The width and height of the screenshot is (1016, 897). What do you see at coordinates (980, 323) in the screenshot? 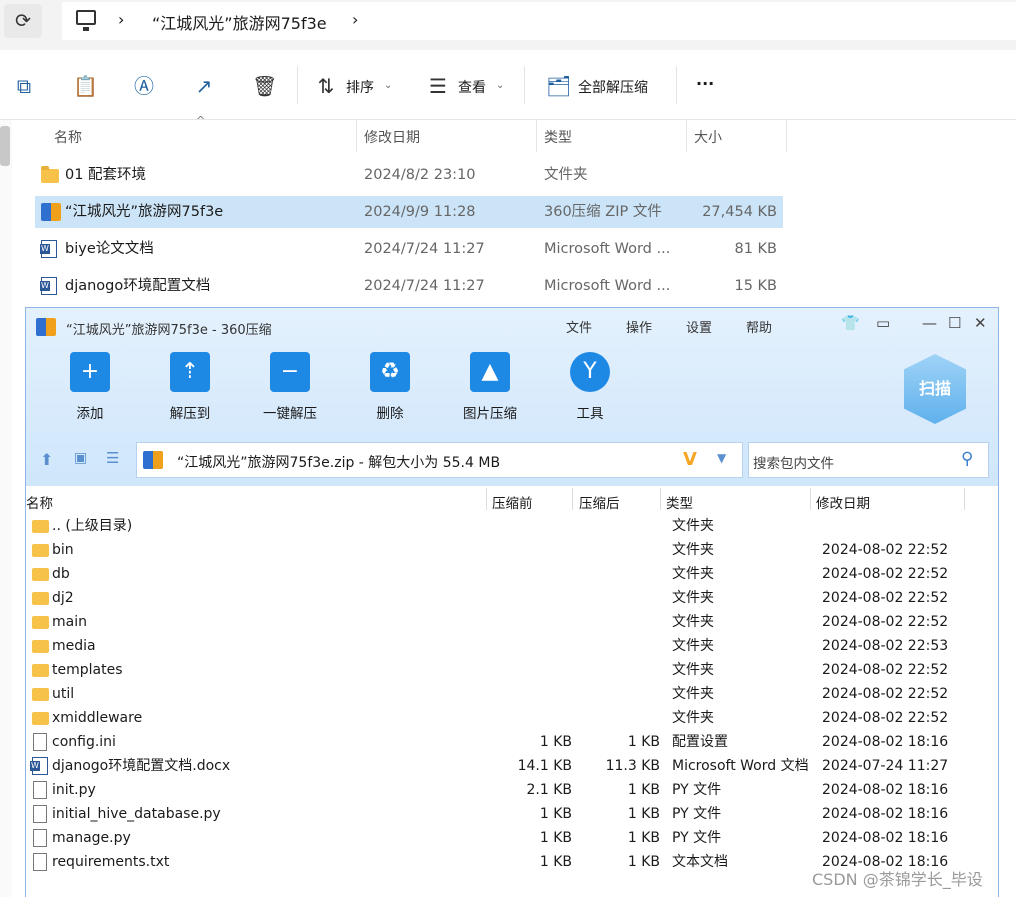
I see `close-icon: ✕` at bounding box center [980, 323].